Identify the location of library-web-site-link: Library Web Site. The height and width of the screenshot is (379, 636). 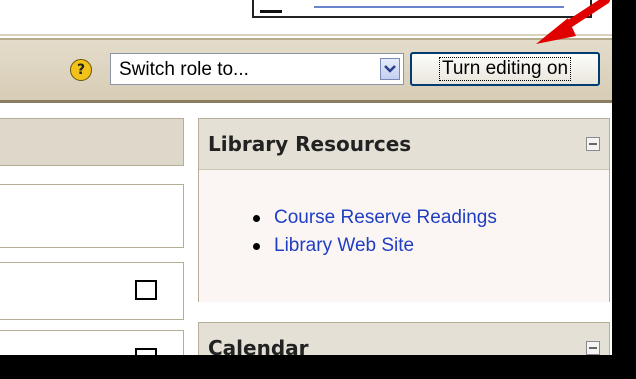
(375, 246).